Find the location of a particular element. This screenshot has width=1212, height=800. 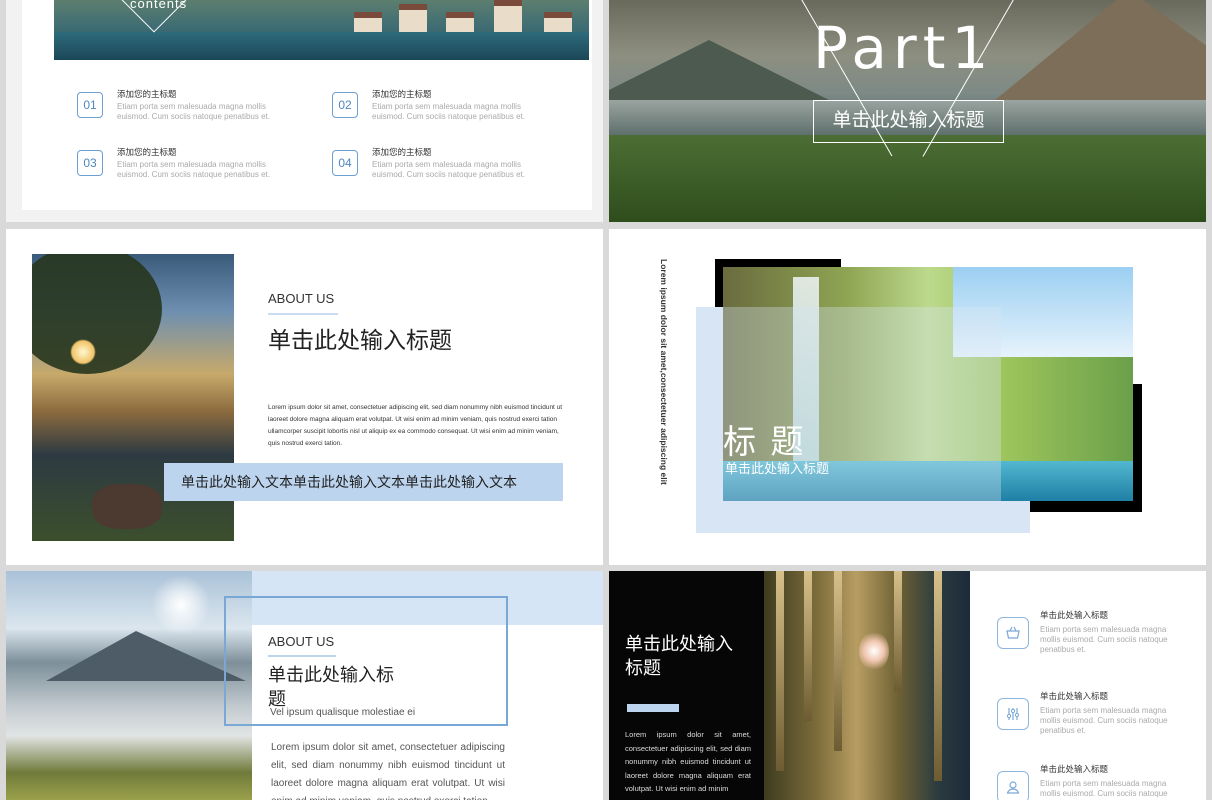

part-heading: Part1 is located at coordinates (904, 48).